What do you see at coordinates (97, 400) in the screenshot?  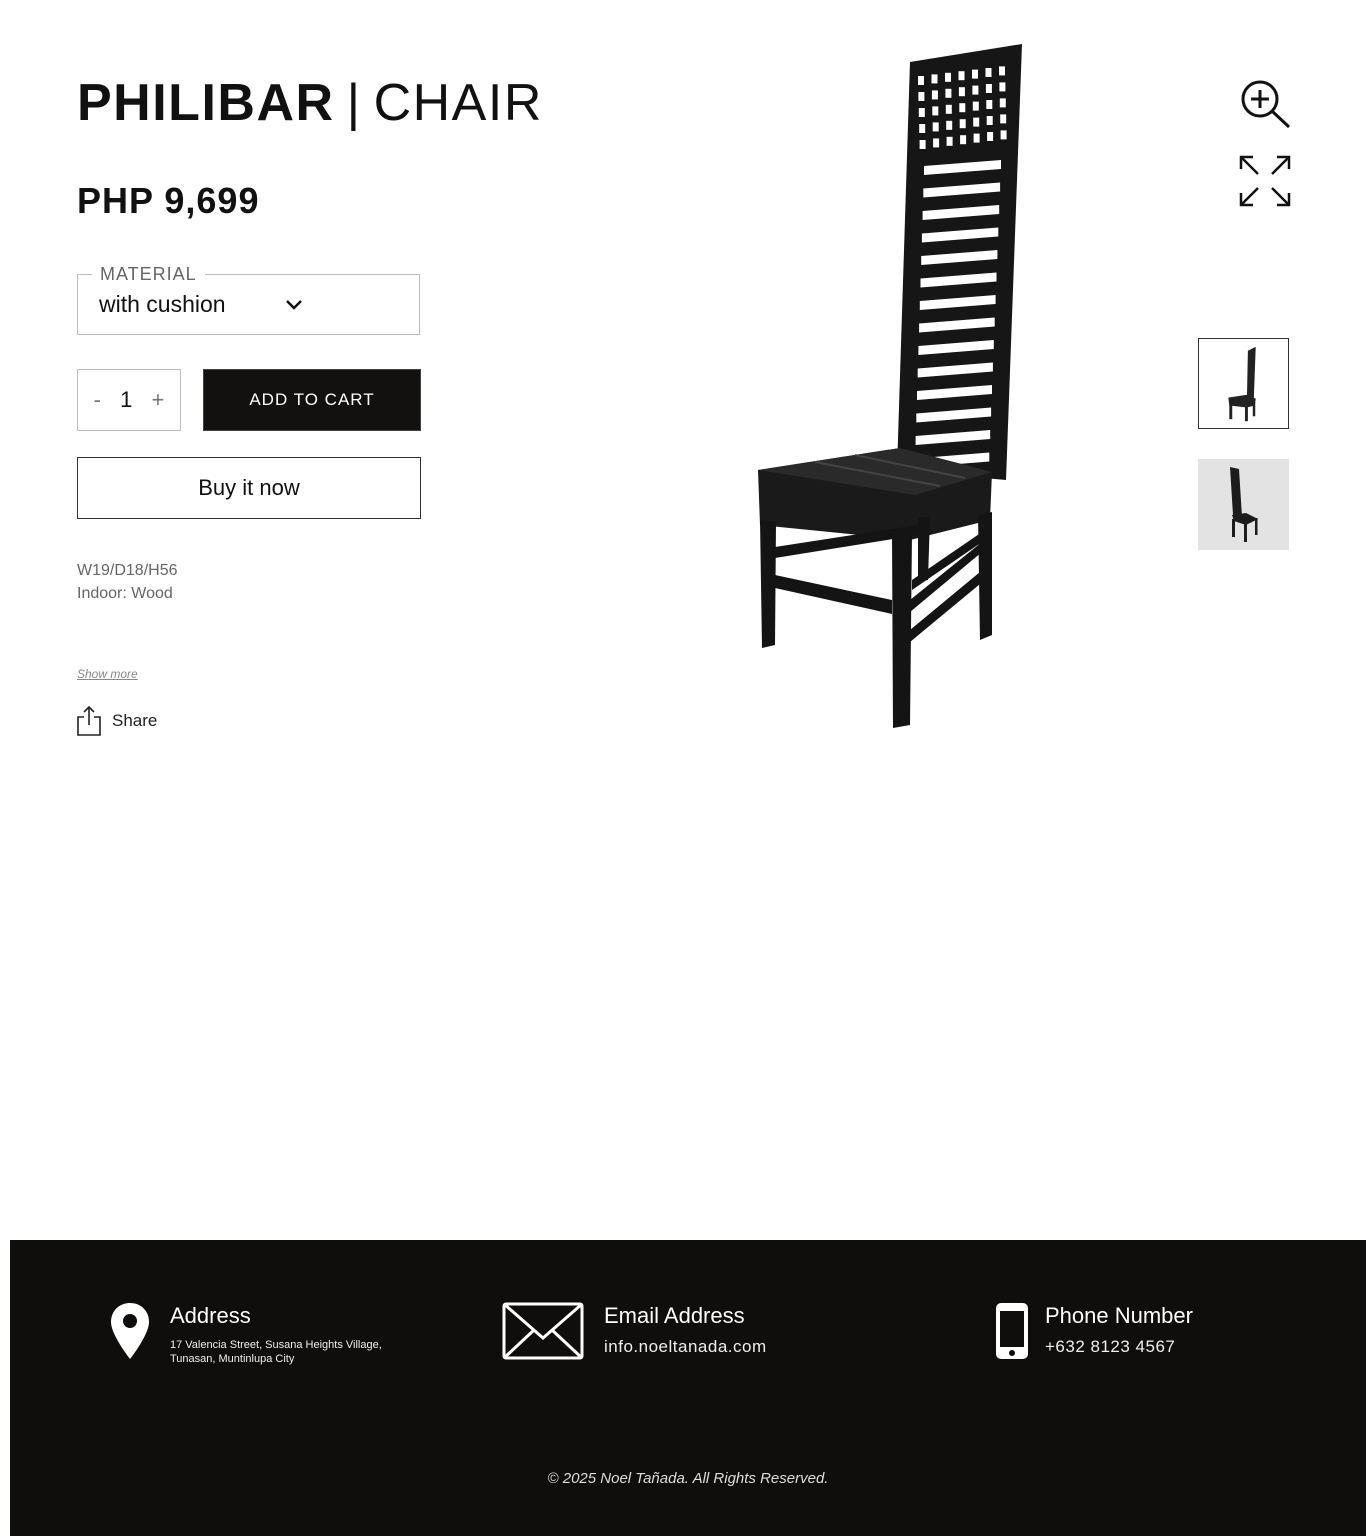 I see `quantity-decrease-button: -` at bounding box center [97, 400].